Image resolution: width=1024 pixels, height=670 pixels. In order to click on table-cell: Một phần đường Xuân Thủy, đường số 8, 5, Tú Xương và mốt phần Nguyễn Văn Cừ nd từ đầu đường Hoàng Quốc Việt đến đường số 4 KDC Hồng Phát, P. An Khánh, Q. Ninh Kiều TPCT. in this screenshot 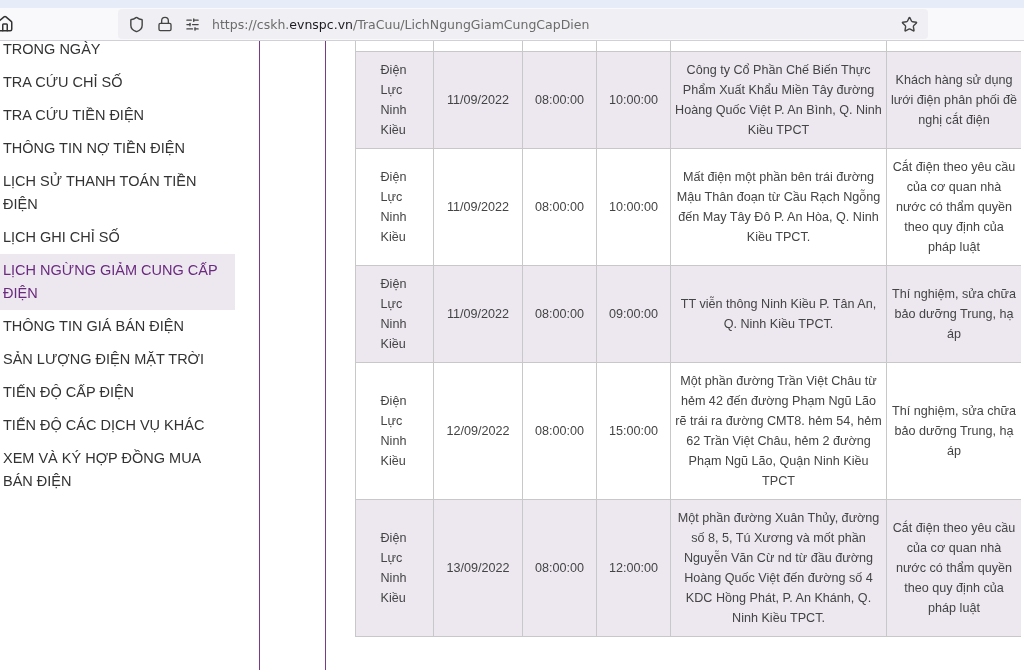, I will do `click(778, 568)`.